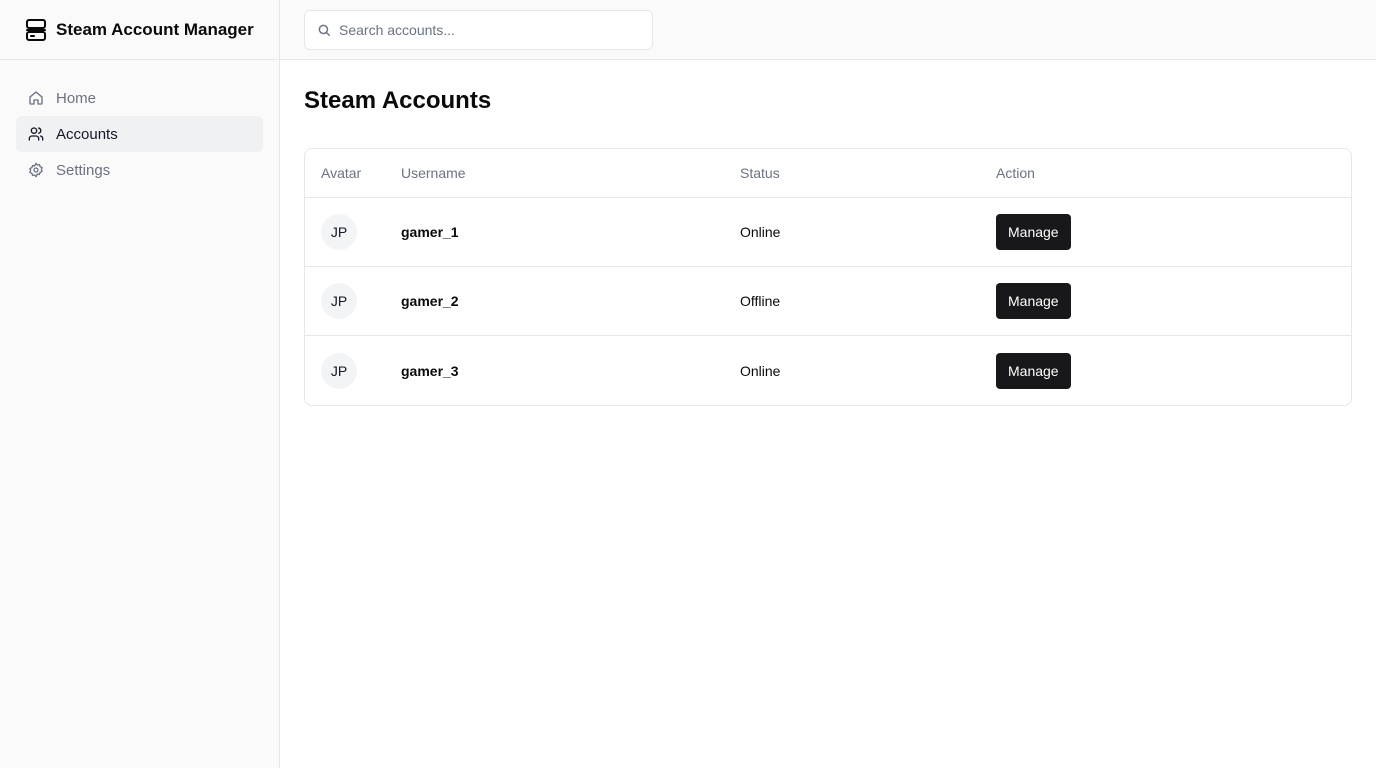 Image resolution: width=1376 pixels, height=768 pixels. Describe the element at coordinates (430, 232) in the screenshot. I see `username-cell: gamer_1` at that location.